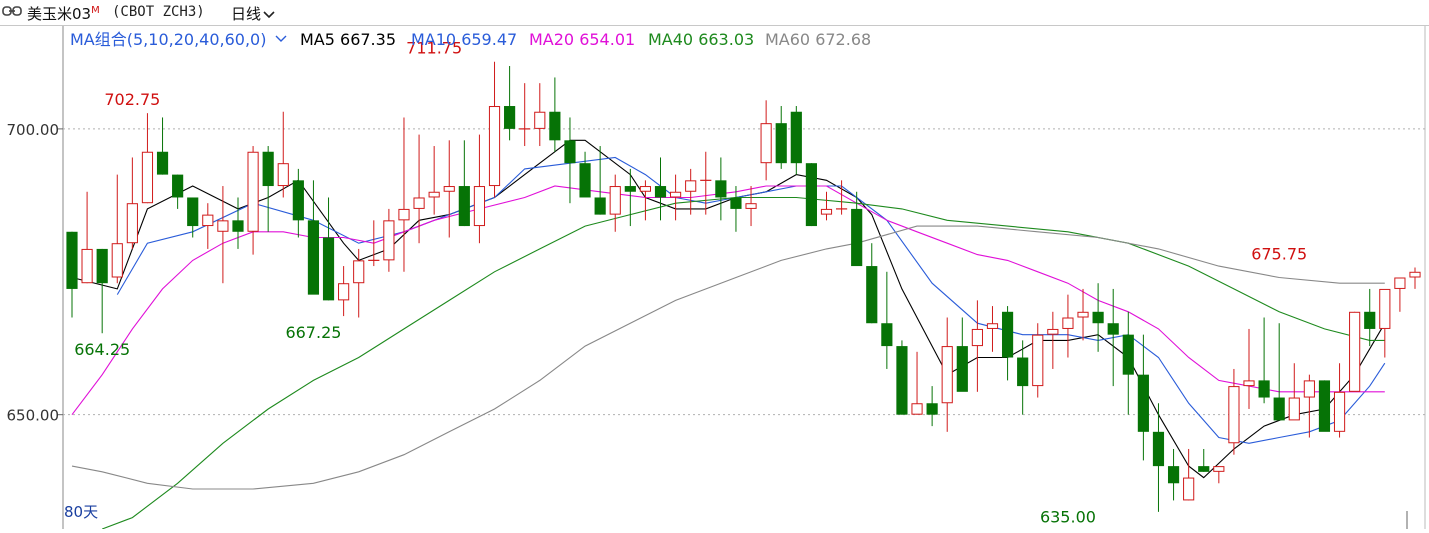 This screenshot has width=1429, height=533. Describe the element at coordinates (281, 38) in the screenshot. I see `chevron-down-icon` at that location.